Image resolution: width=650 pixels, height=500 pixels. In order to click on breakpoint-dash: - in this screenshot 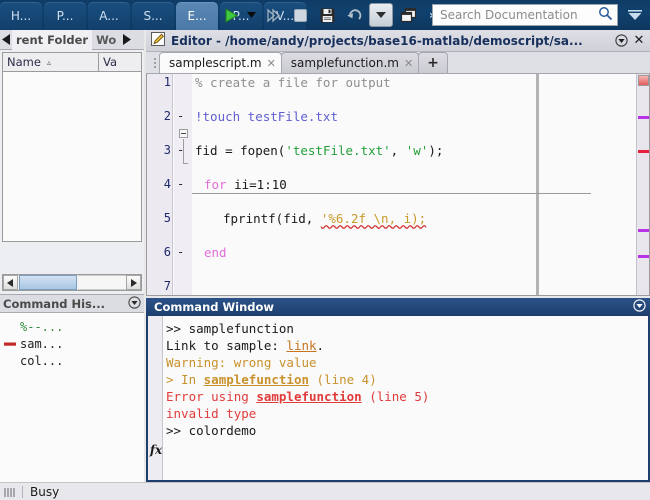, I will do `click(181, 252)`.